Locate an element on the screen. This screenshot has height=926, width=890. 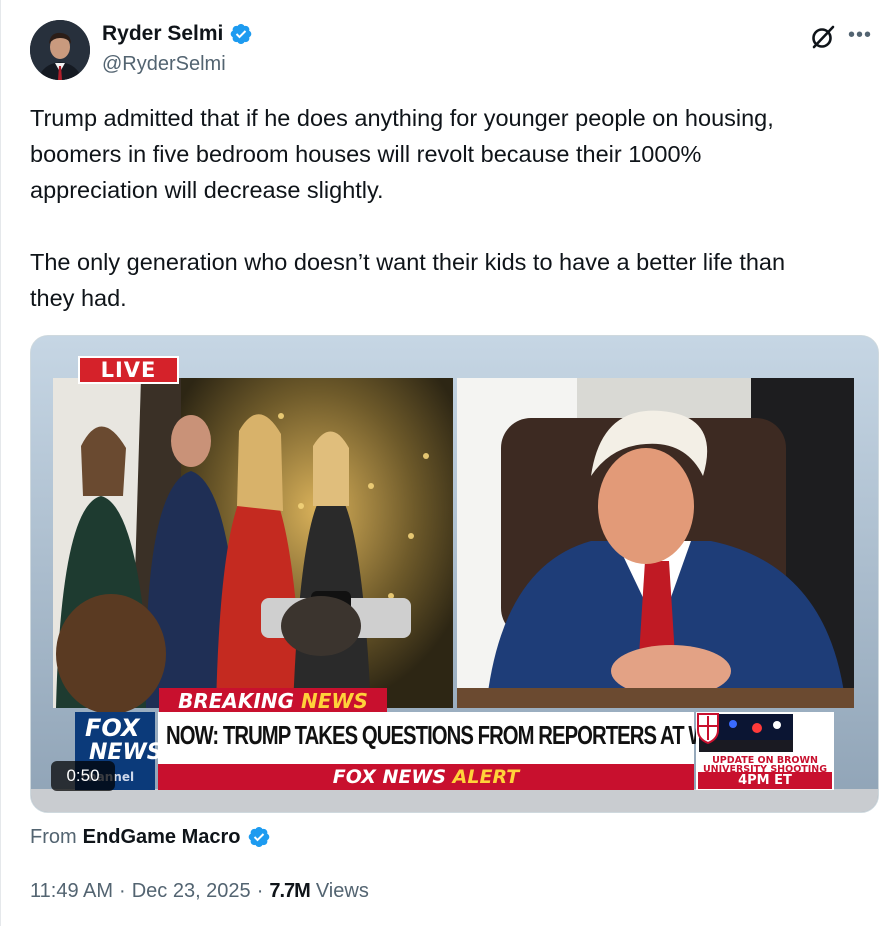
alert-word: ALERT is located at coordinates (486, 777).